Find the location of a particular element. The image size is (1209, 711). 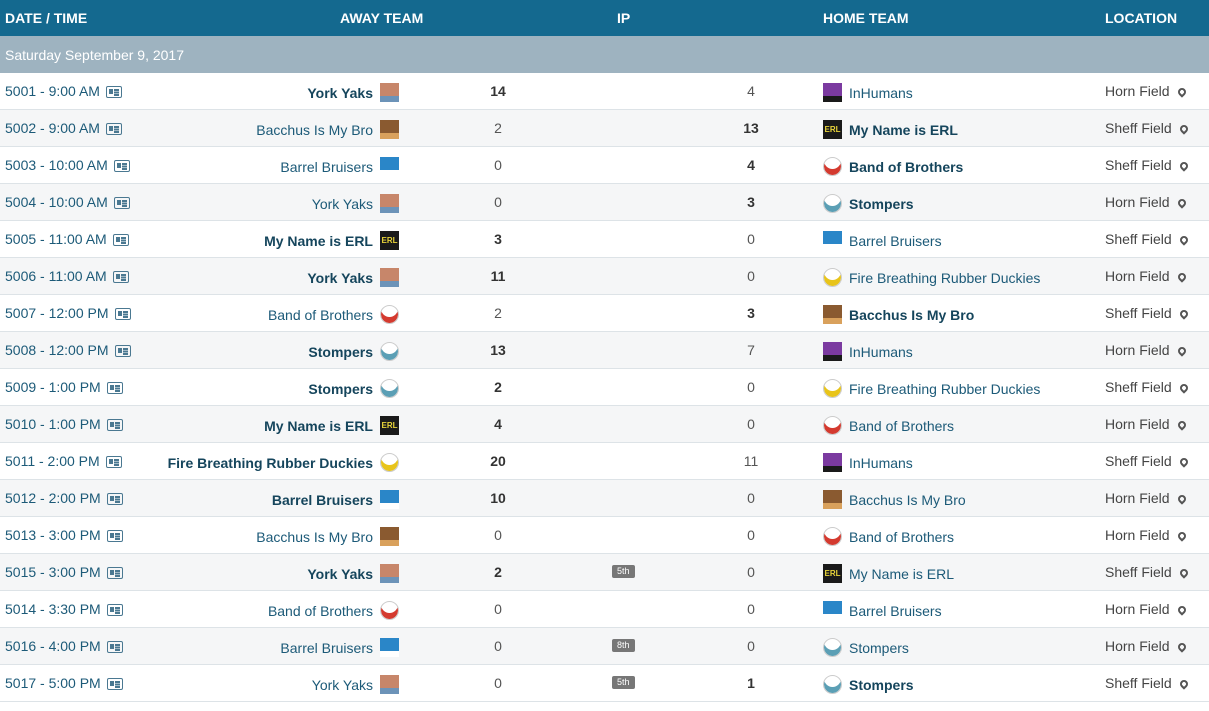

game-id-time-link: 5013 - 3:00 PM is located at coordinates (64, 535).